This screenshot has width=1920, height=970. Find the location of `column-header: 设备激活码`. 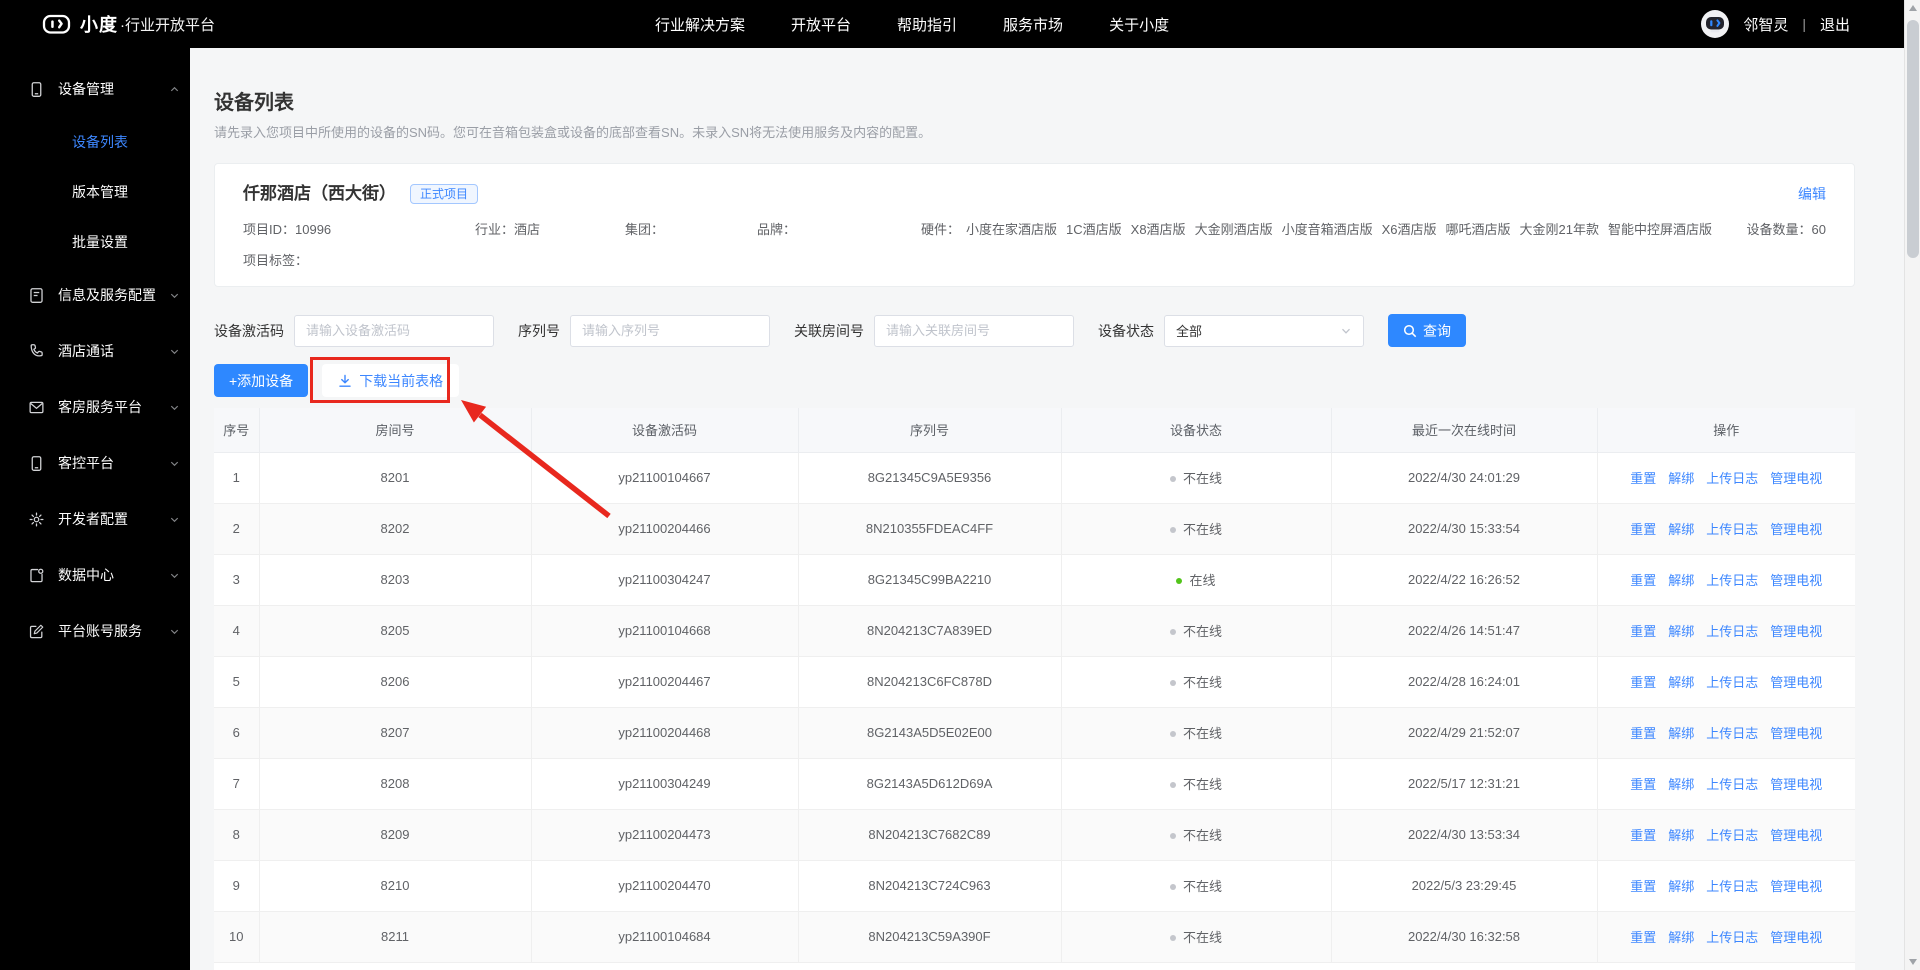

column-header: 设备激活码 is located at coordinates (665, 430).